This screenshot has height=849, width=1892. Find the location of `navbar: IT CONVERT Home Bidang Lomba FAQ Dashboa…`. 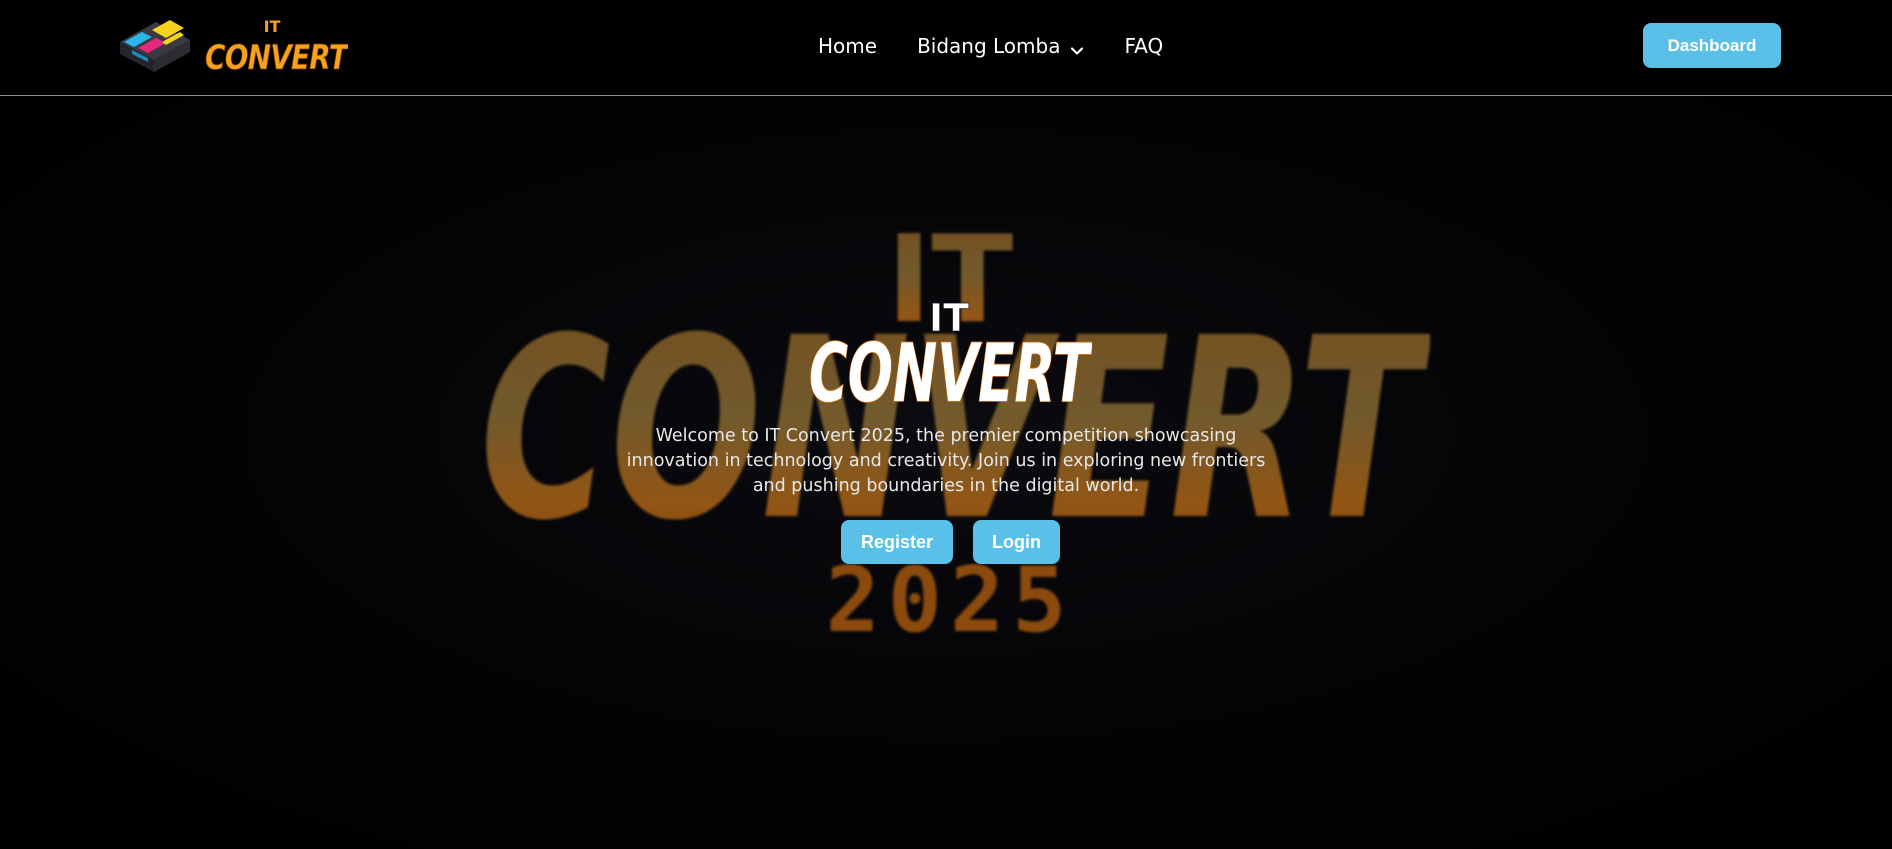

navbar: IT CONVERT Home Bidang Lomba FAQ Dashboa… is located at coordinates (946, 48).